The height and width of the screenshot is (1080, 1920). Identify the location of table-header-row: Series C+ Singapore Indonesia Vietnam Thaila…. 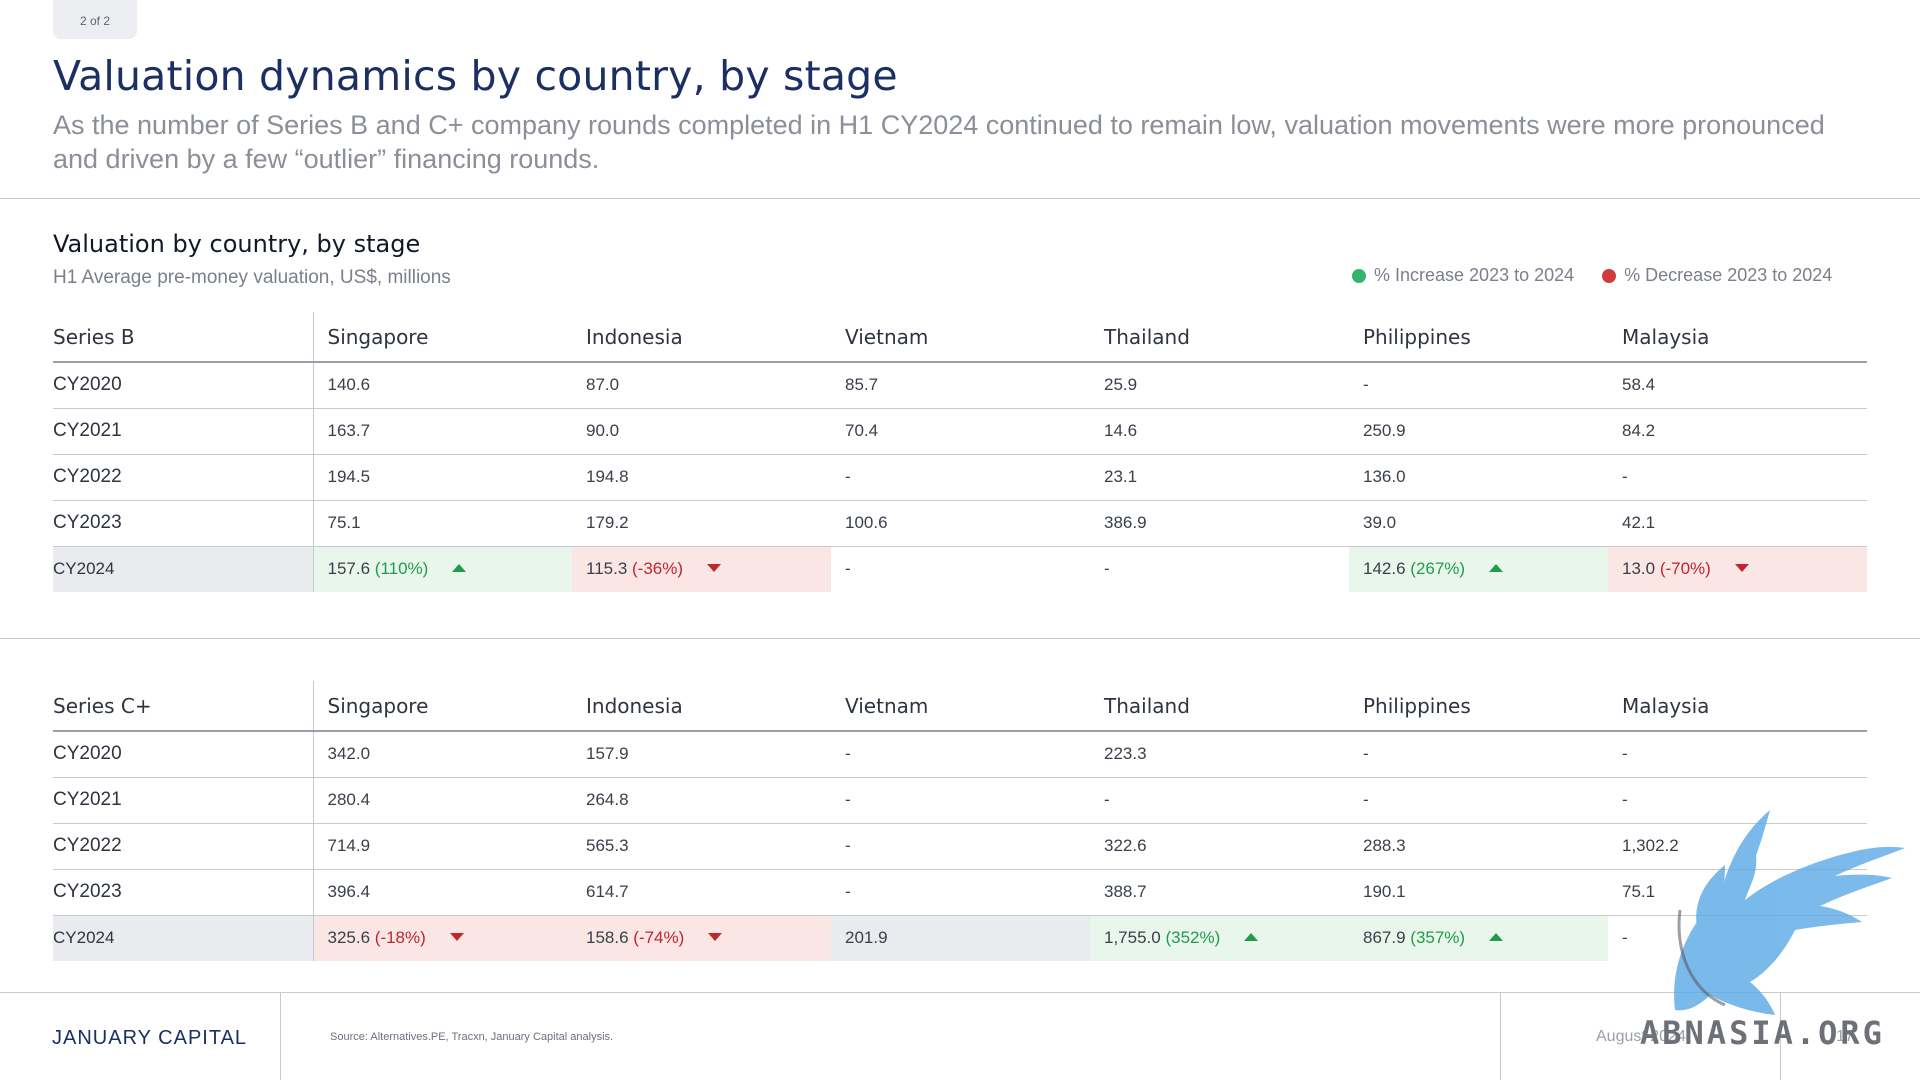
(960, 706).